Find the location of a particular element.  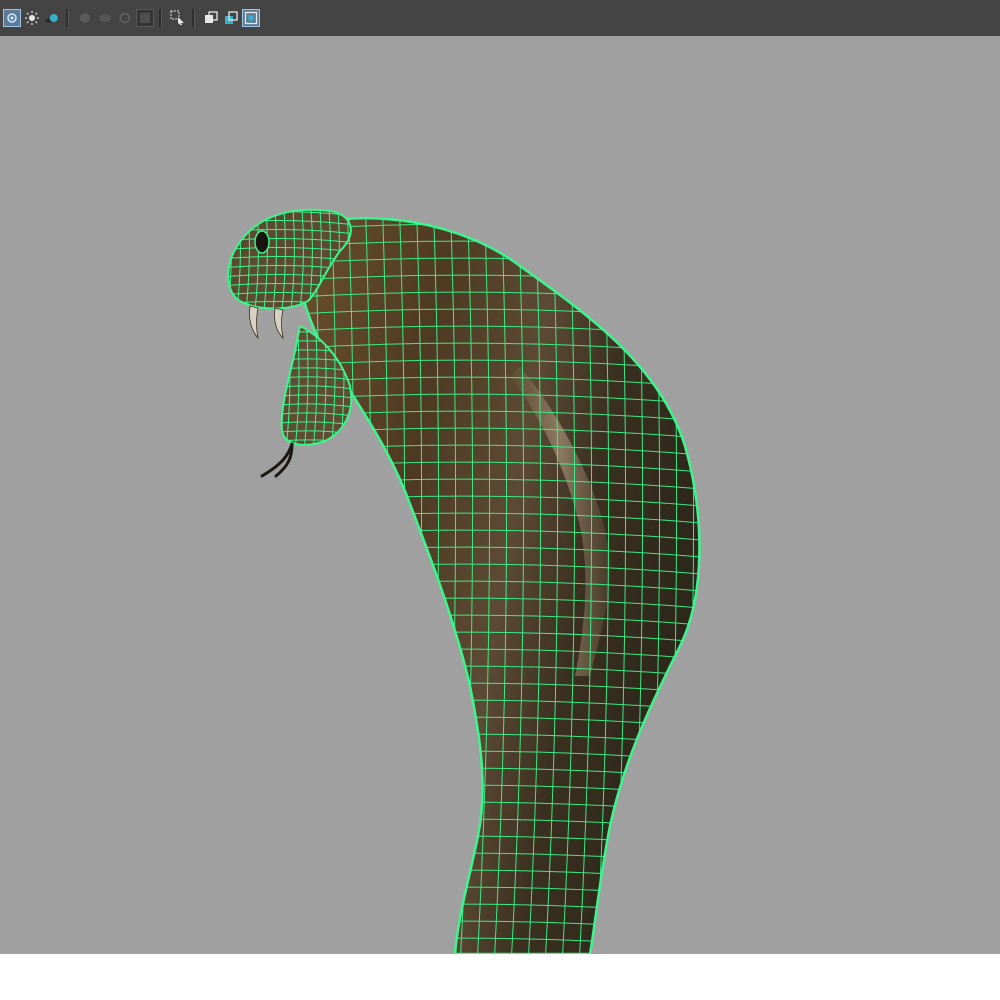

viewport-toolbar is located at coordinates (500, 18).